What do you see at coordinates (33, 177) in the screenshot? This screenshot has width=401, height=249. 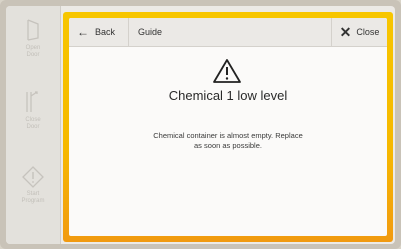 I see `start-program-icon` at bounding box center [33, 177].